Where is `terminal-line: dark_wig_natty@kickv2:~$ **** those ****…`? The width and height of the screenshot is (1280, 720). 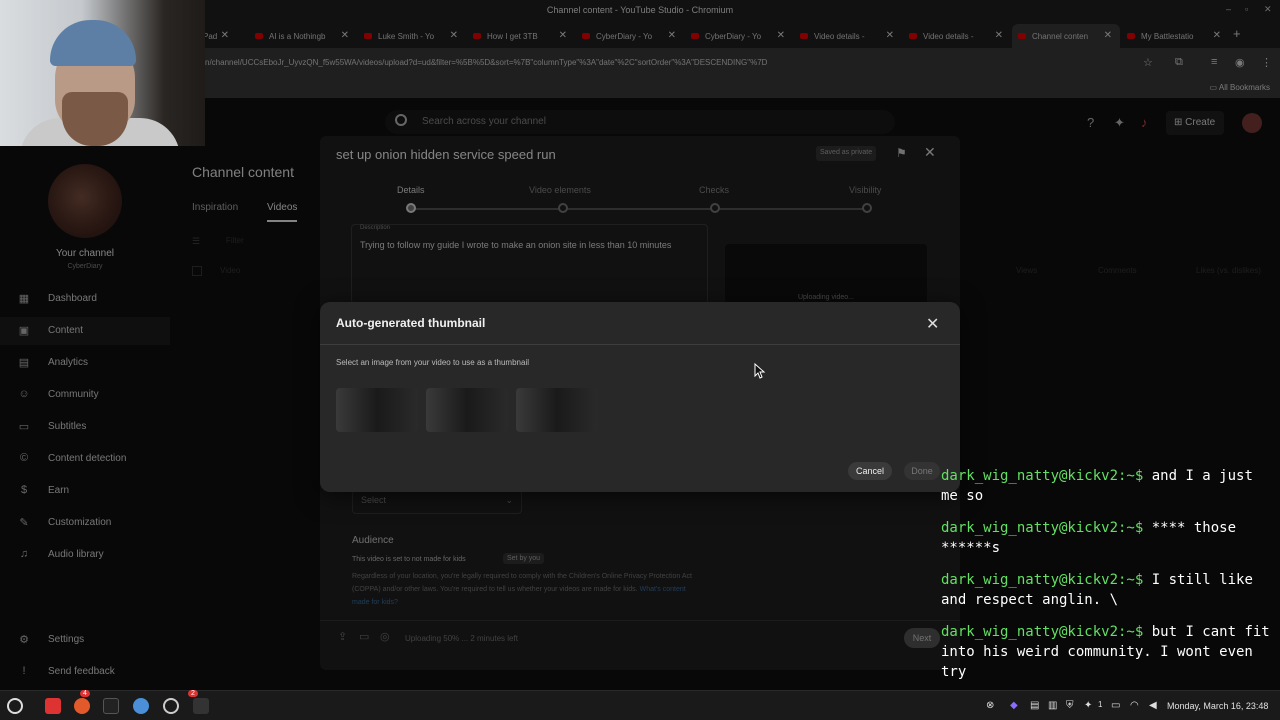 terminal-line: dark_wig_natty@kickv2:~$ **** those ****… is located at coordinates (1106, 538).